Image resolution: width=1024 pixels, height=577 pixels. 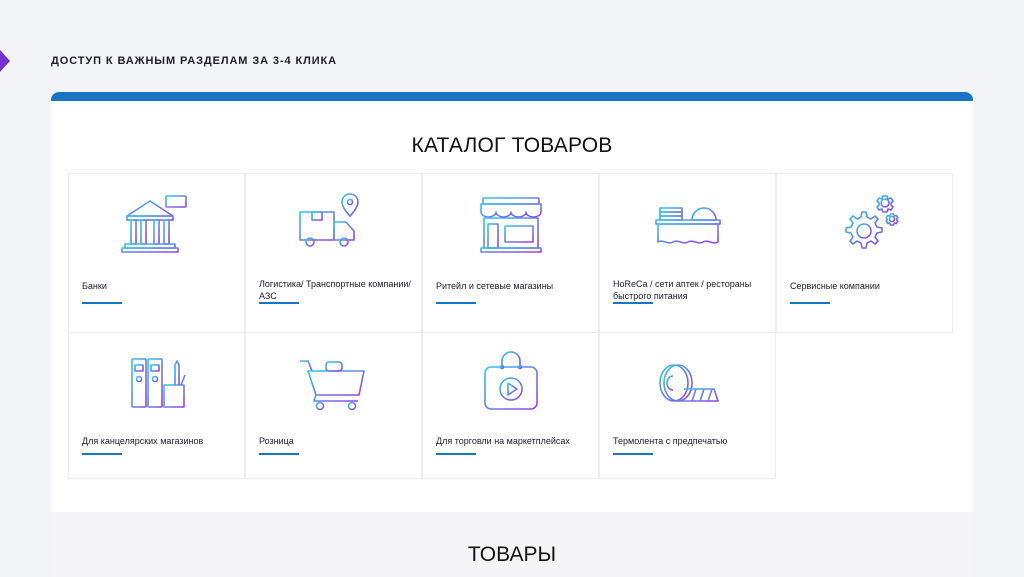 I want to click on catalog-item-label: Термолента с предпечатью, so click(x=670, y=441).